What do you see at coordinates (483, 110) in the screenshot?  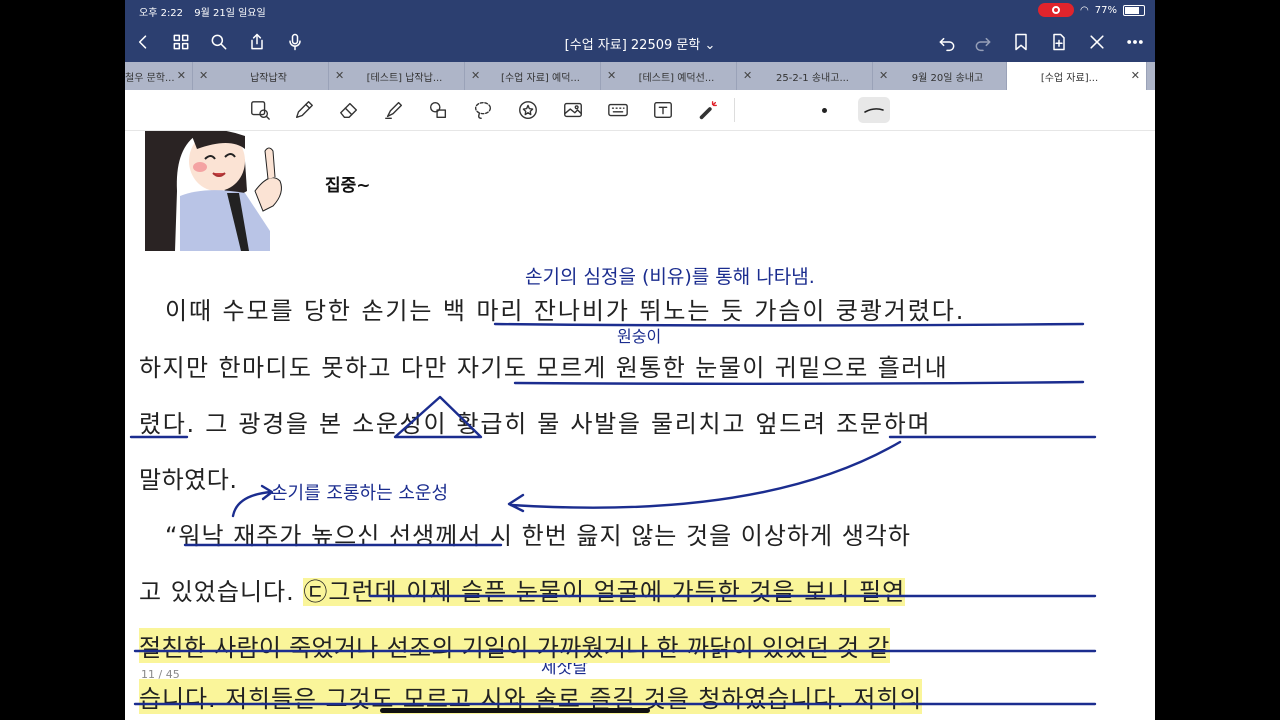 I see `lasso-icon` at bounding box center [483, 110].